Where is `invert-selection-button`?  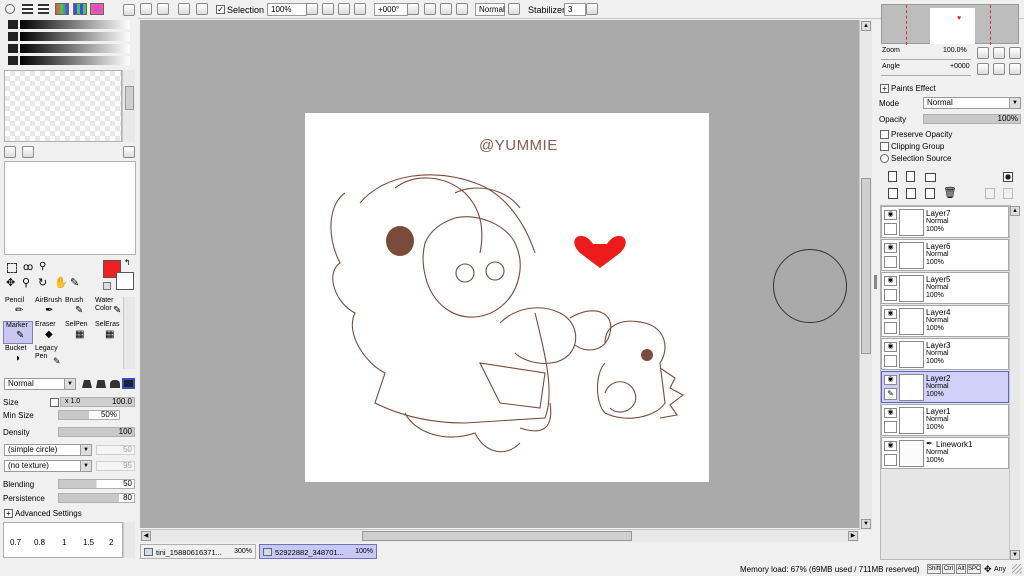 invert-selection-button is located at coordinates (202, 9).